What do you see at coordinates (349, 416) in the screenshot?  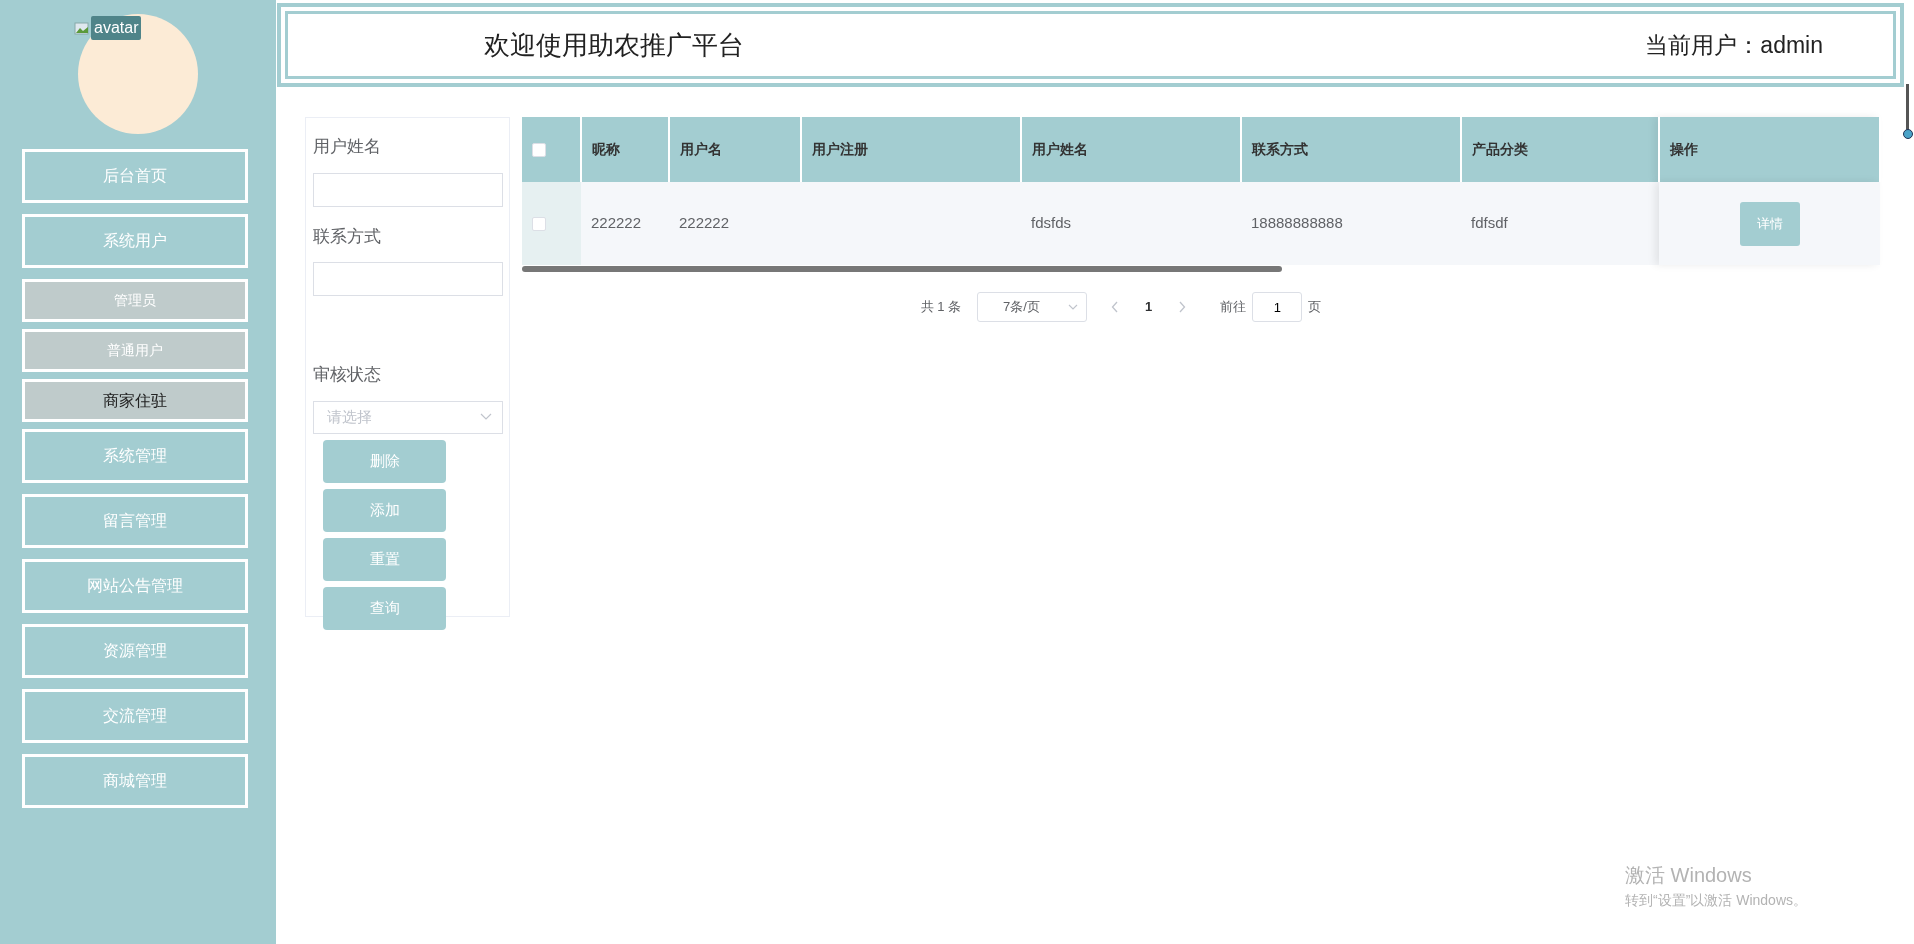 I see `select-placeholder: 请选择` at bounding box center [349, 416].